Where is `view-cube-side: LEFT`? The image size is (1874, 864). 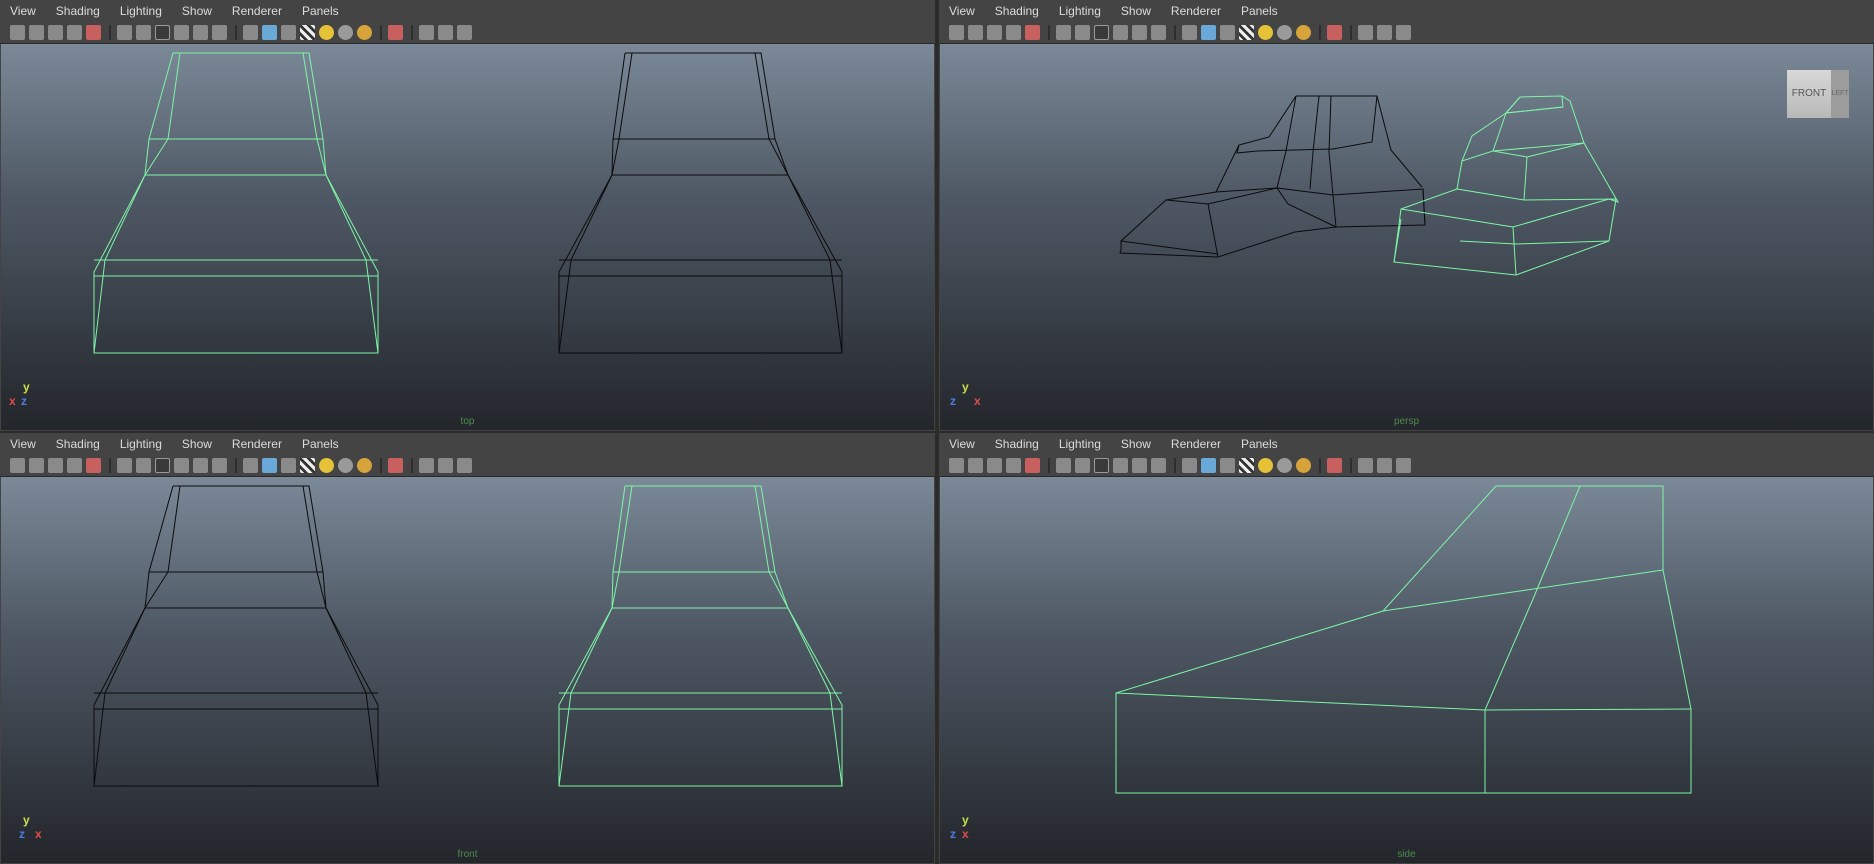
view-cube-side: LEFT is located at coordinates (1840, 94).